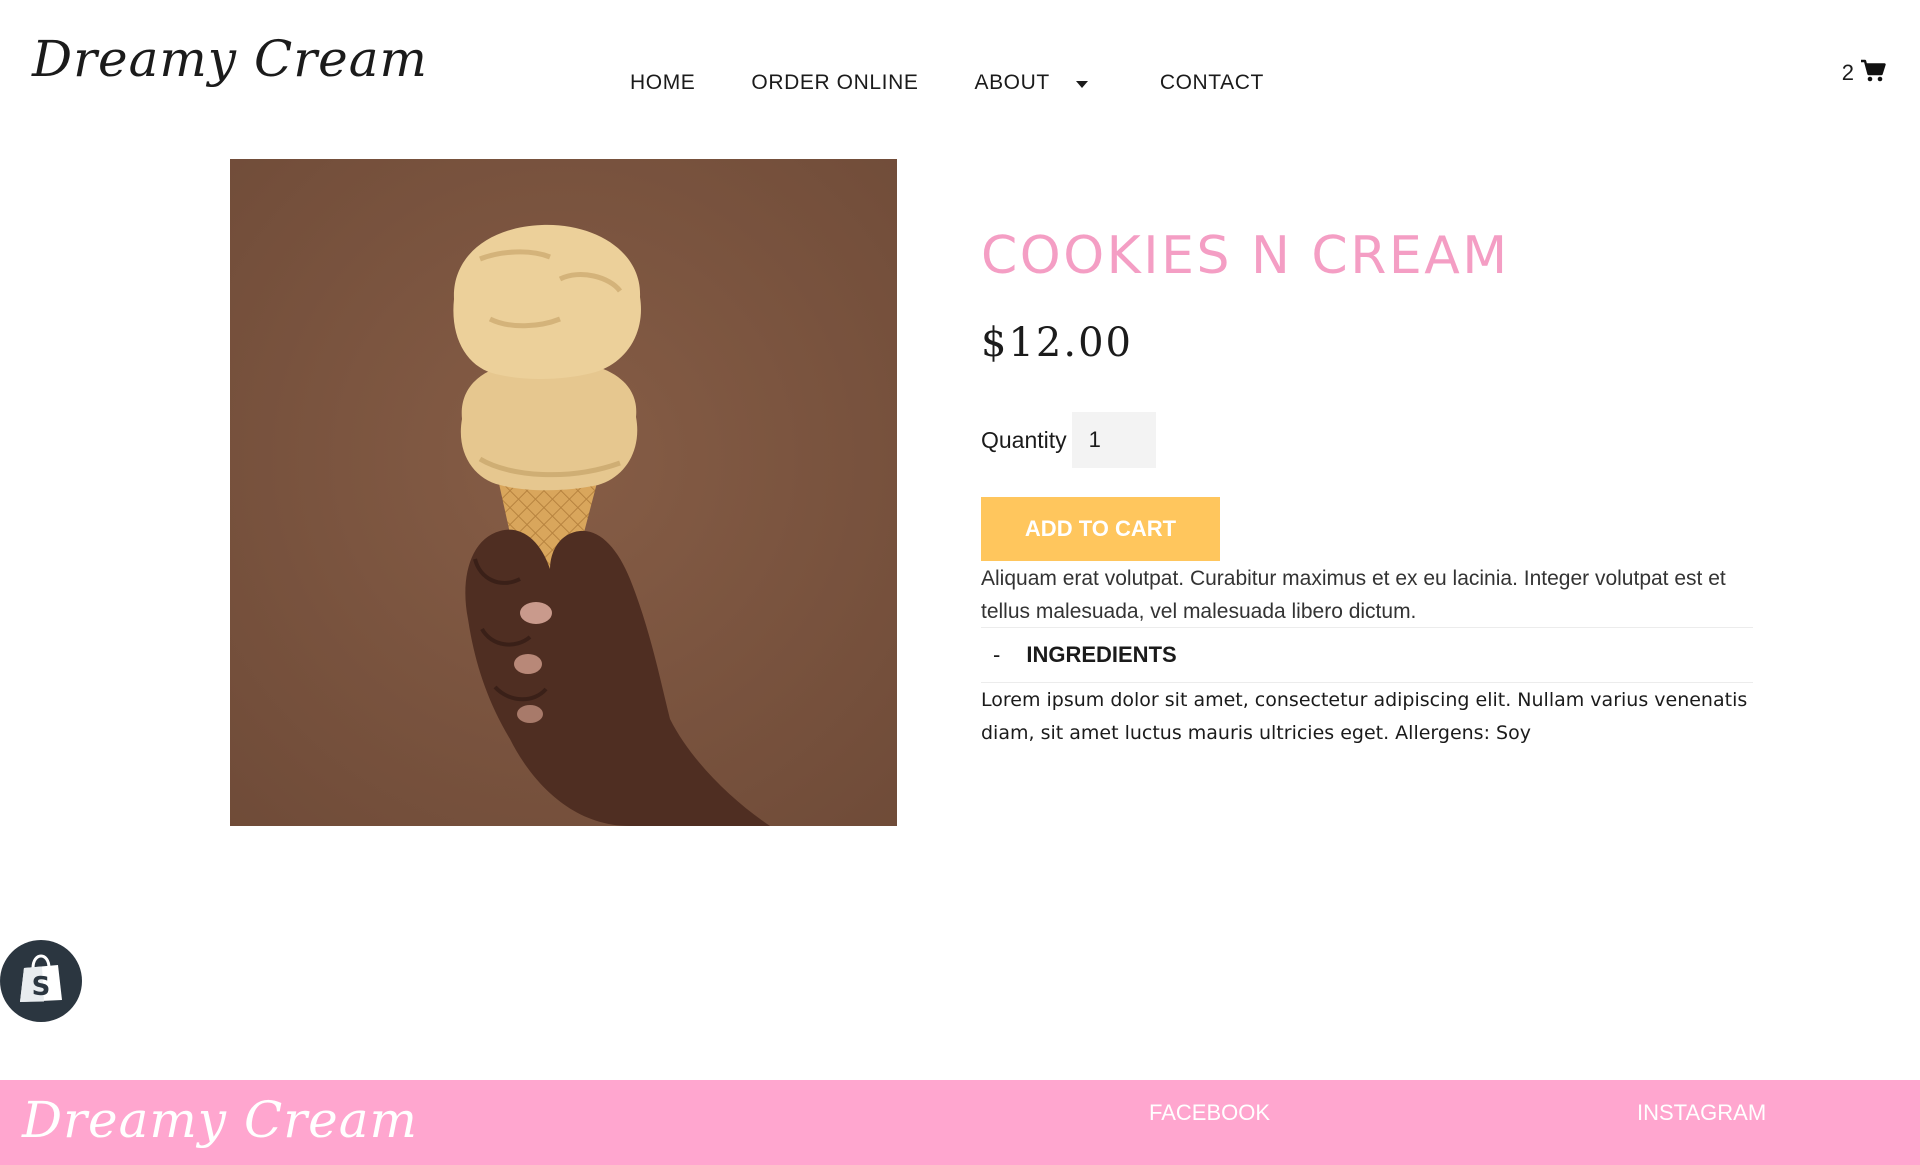  I want to click on product-title: COOKIES N CREAM, so click(1245, 256).